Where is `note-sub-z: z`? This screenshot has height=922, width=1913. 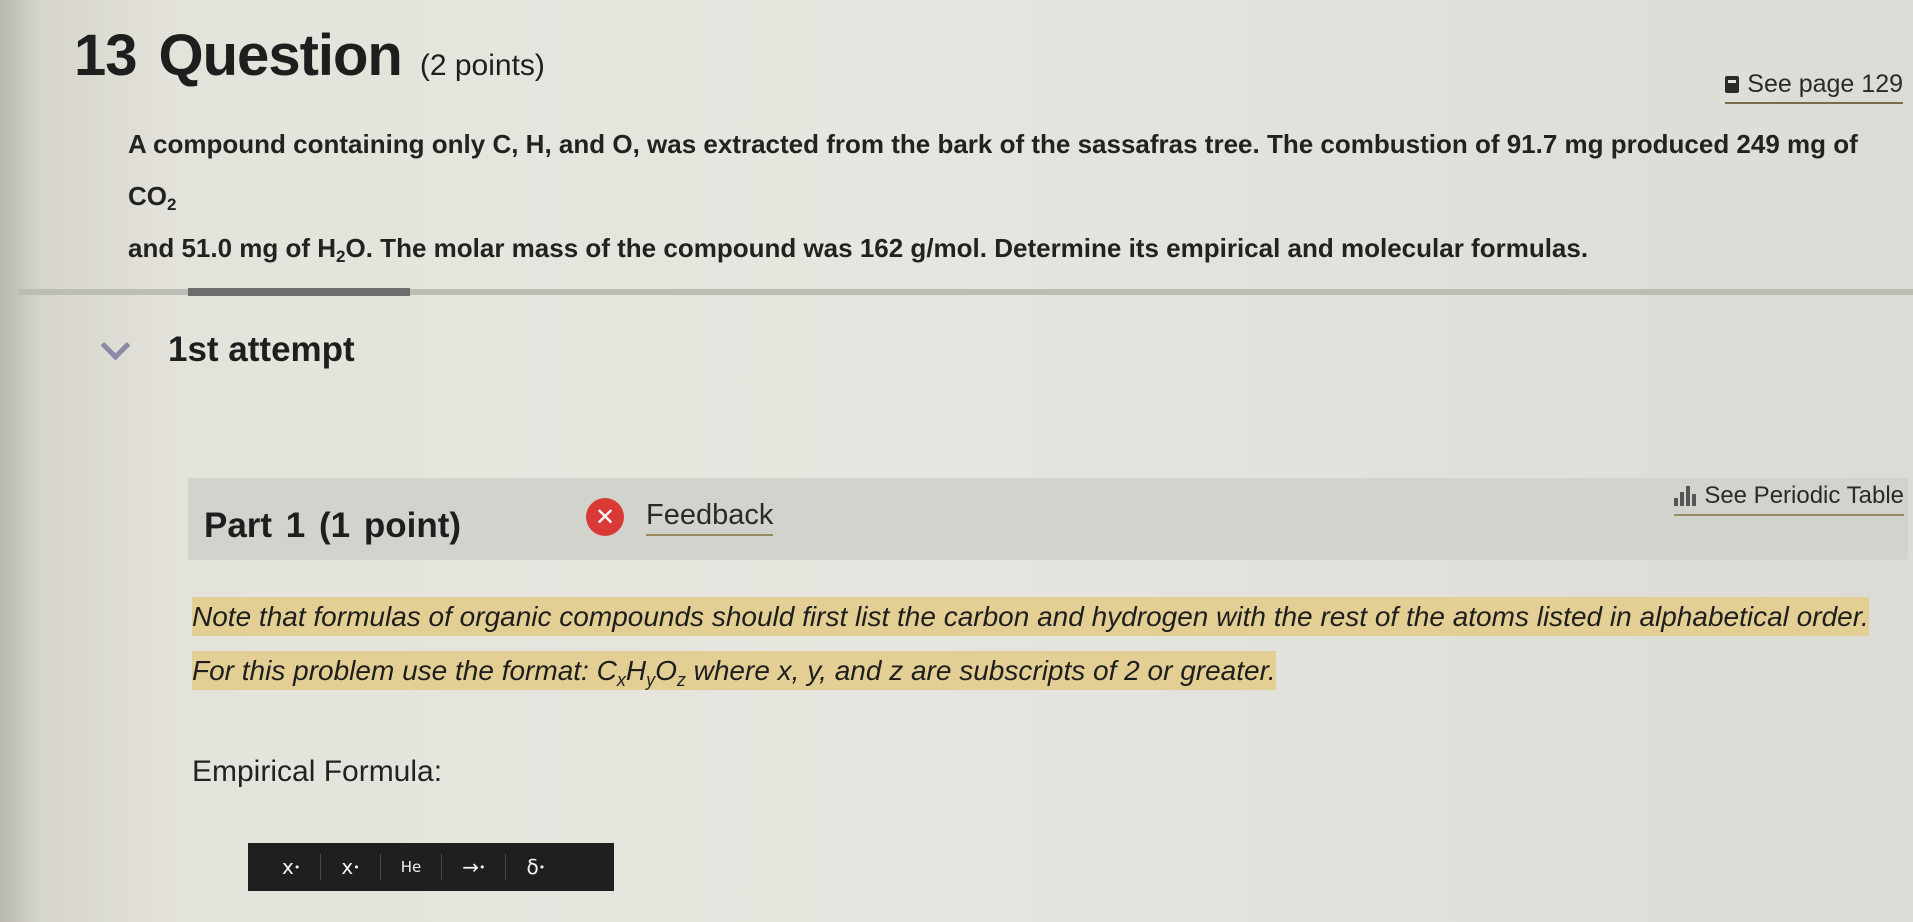 note-sub-z: z is located at coordinates (681, 680).